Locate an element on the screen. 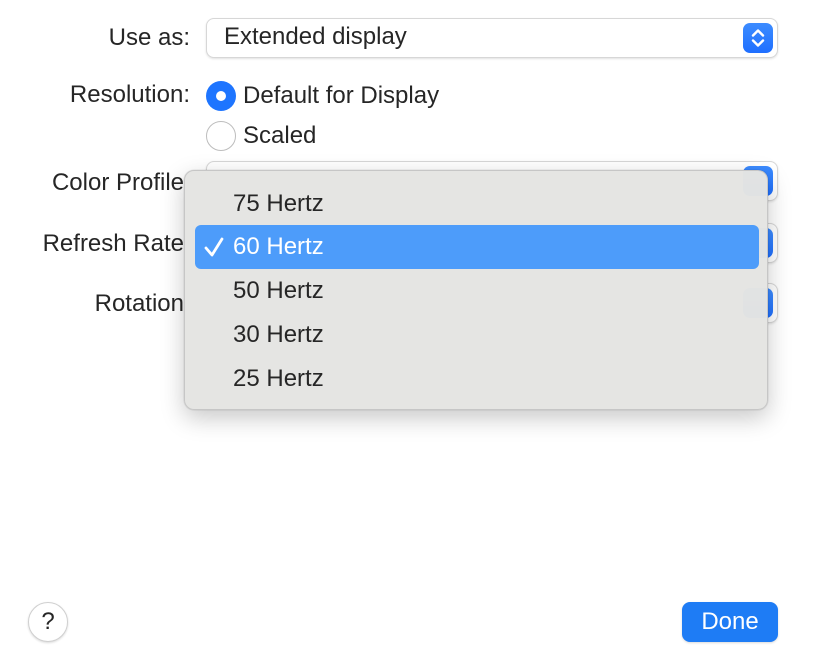 The image size is (814, 662). resolution-option-scaled: Scaled is located at coordinates (306, 136).